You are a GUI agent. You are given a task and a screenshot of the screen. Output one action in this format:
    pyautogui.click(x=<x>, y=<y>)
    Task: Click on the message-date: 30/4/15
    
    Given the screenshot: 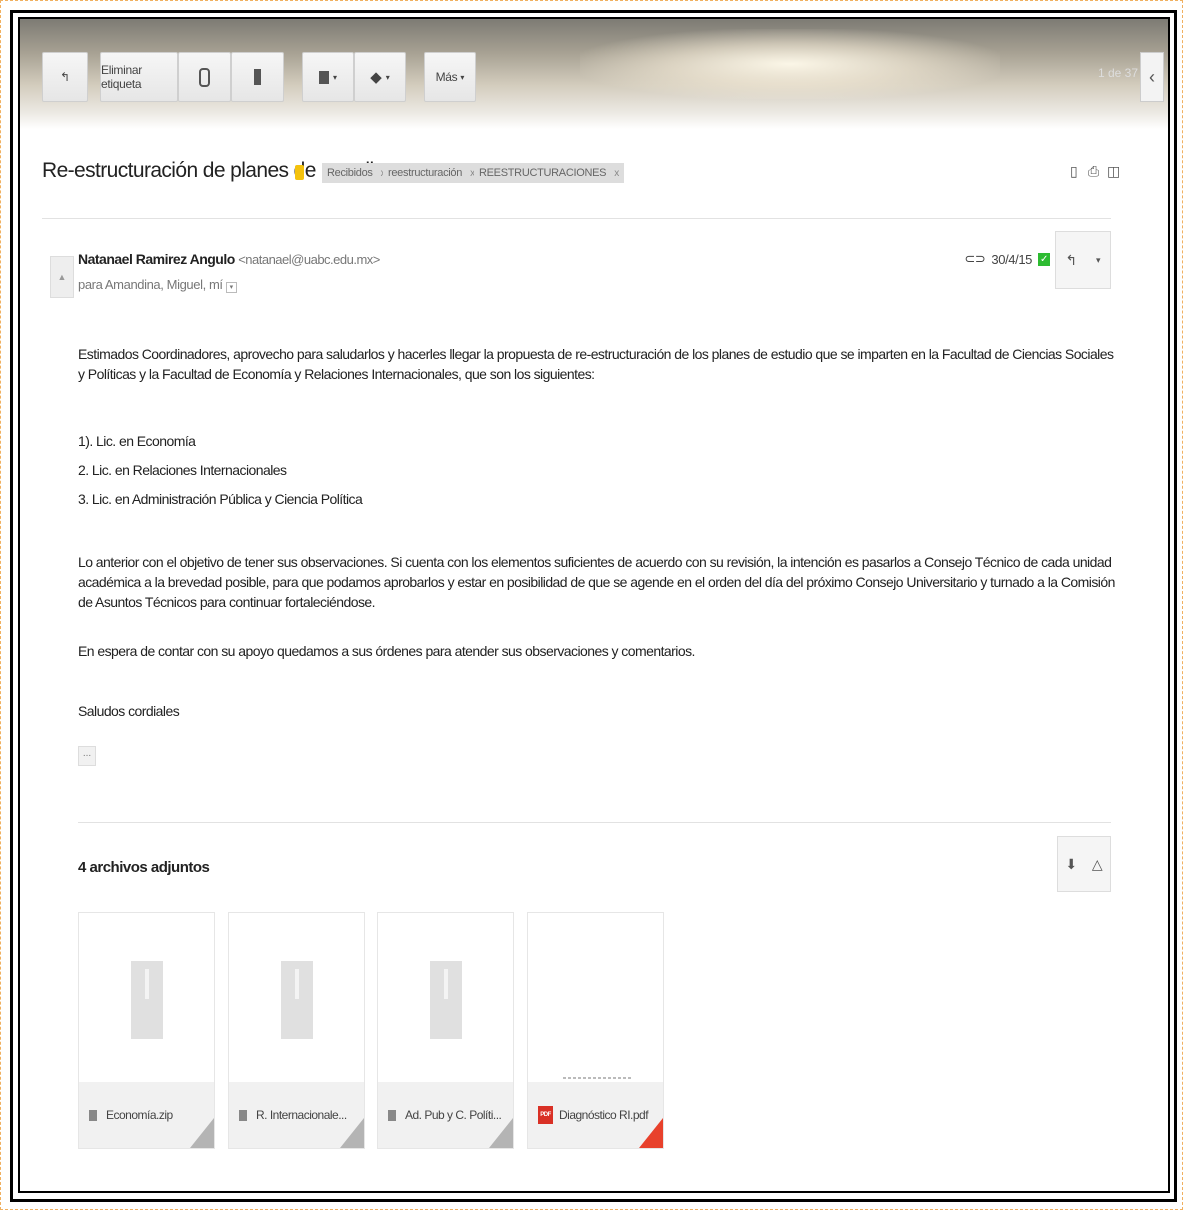 What is the action you would take?
    pyautogui.click(x=1011, y=259)
    